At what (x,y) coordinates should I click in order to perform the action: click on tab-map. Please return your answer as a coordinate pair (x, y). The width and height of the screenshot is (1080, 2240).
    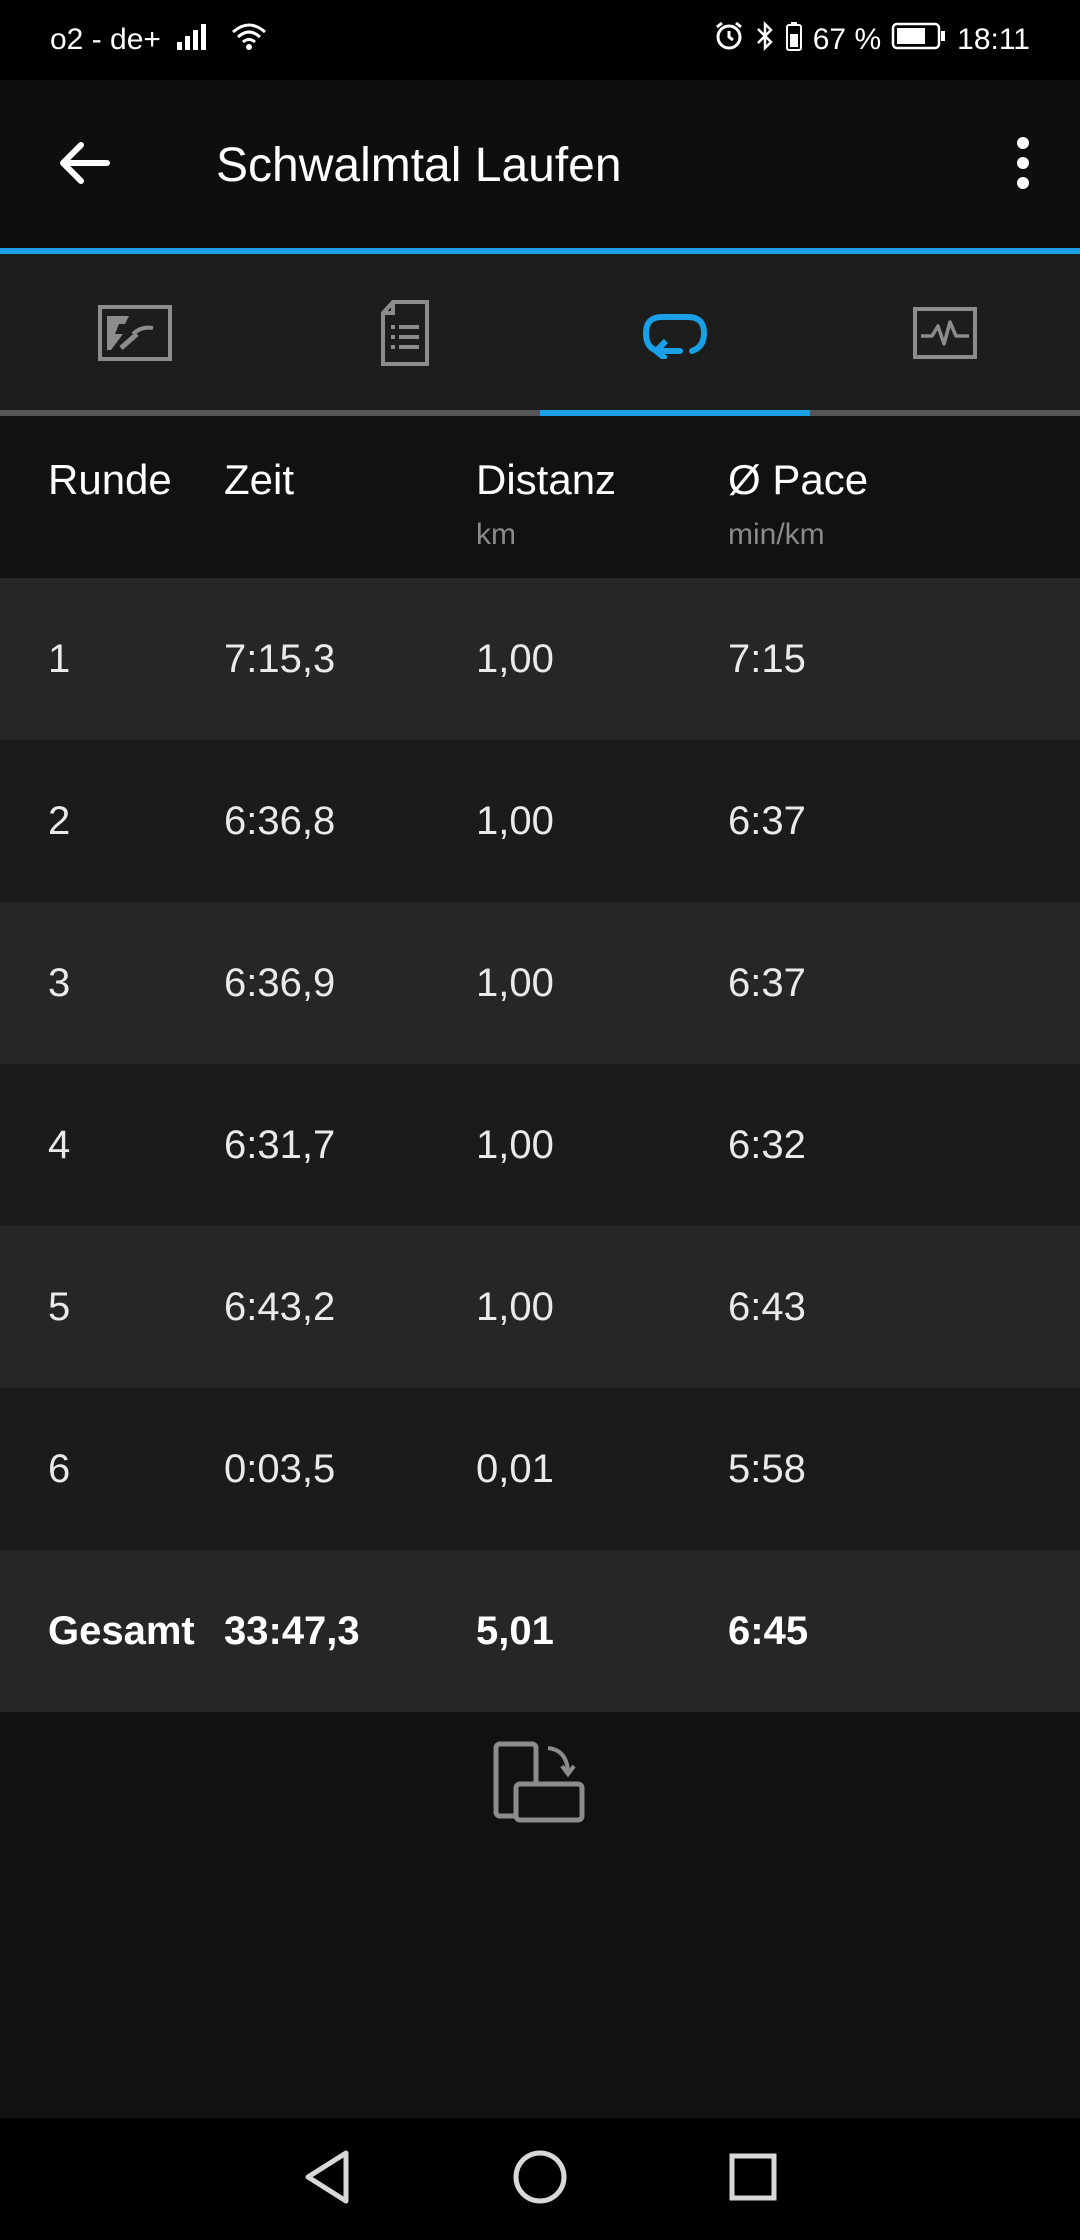
    Looking at the image, I should click on (135, 335).